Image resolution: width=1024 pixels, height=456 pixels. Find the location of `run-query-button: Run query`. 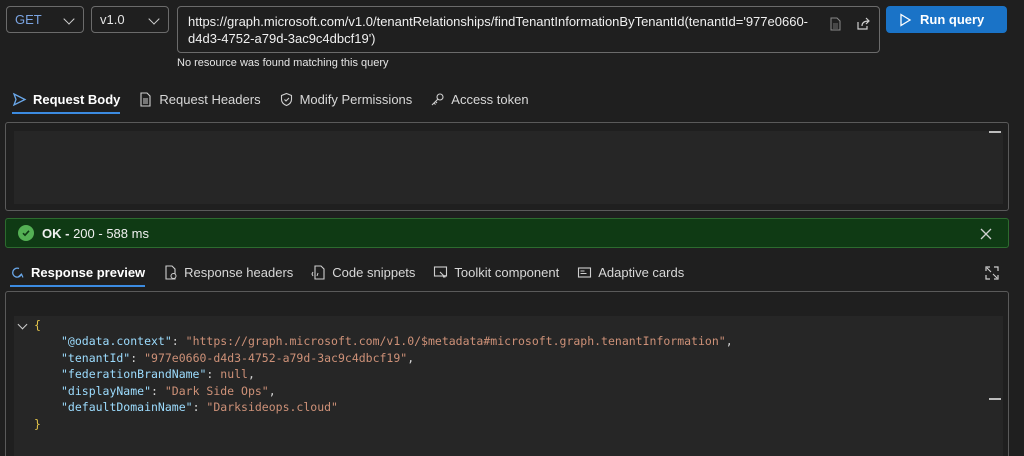

run-query-button: Run query is located at coordinates (946, 19).